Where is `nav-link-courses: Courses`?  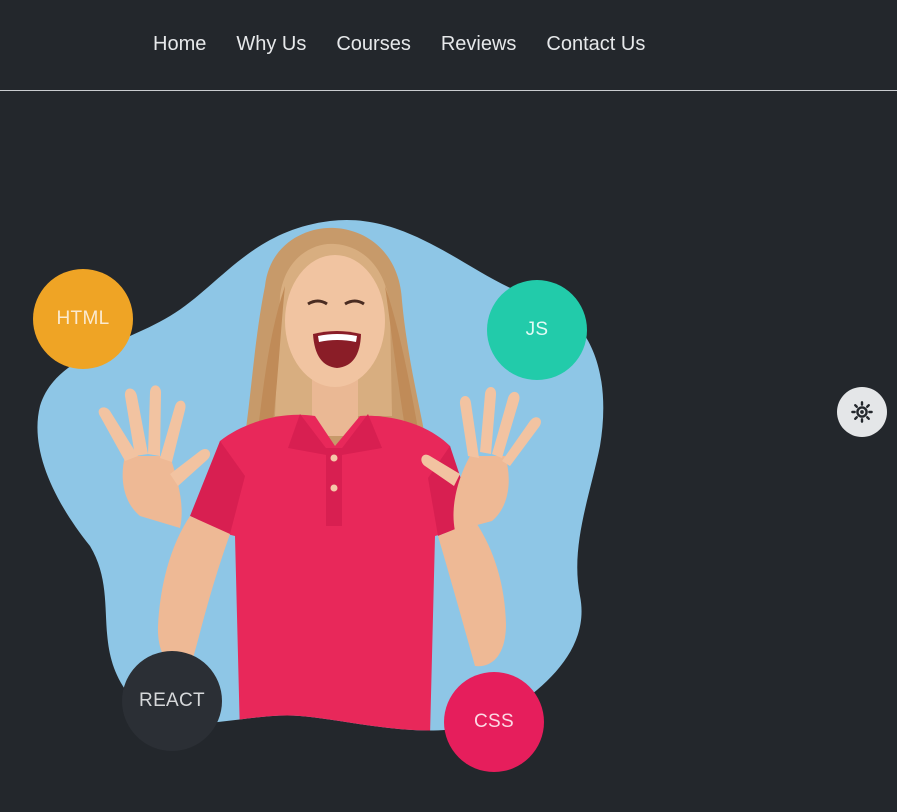
nav-link-courses: Courses is located at coordinates (373, 44).